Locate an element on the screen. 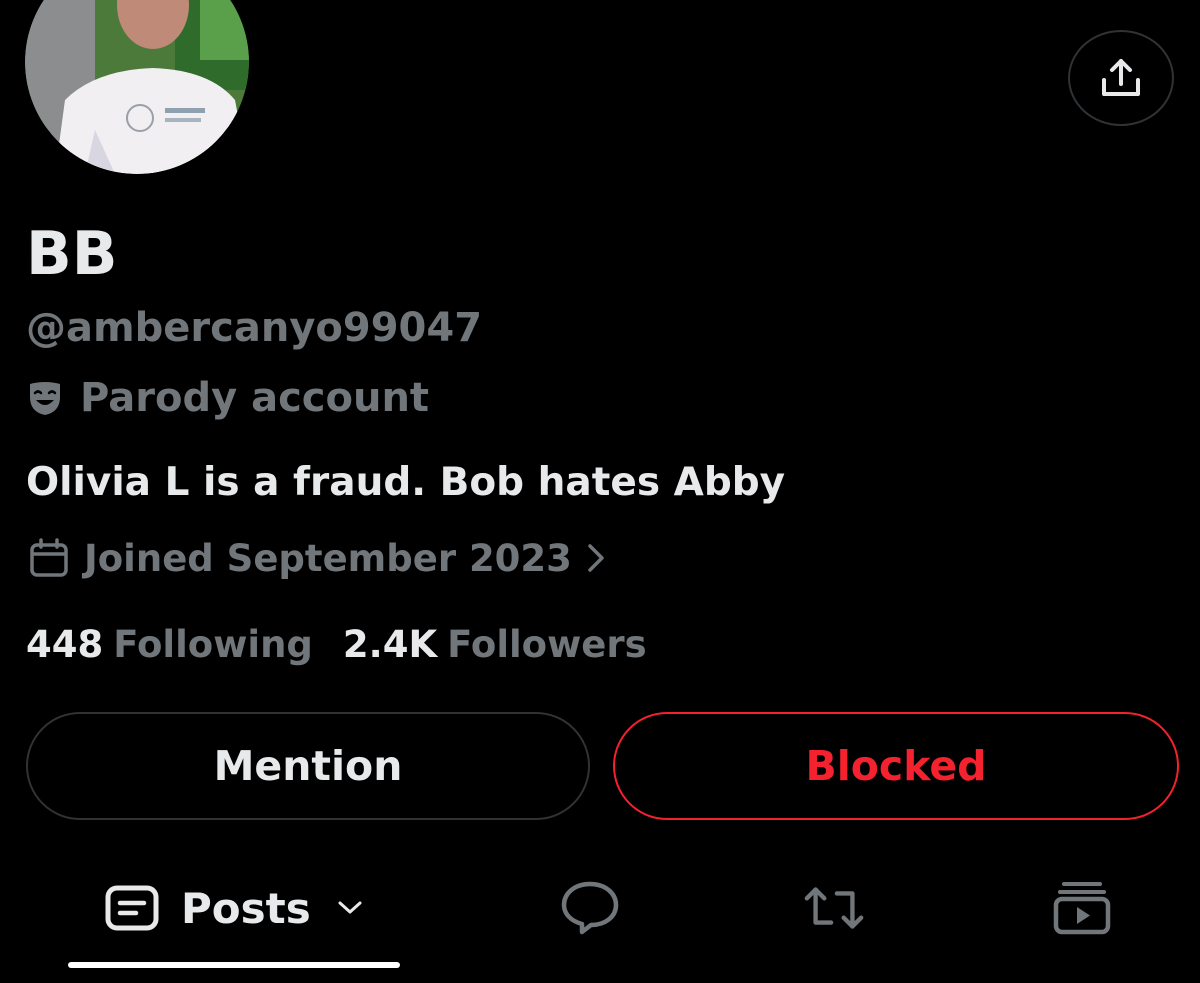 The width and height of the screenshot is (1200, 983). follow-stats: 448 Following 2.4K Followers is located at coordinates (336, 644).